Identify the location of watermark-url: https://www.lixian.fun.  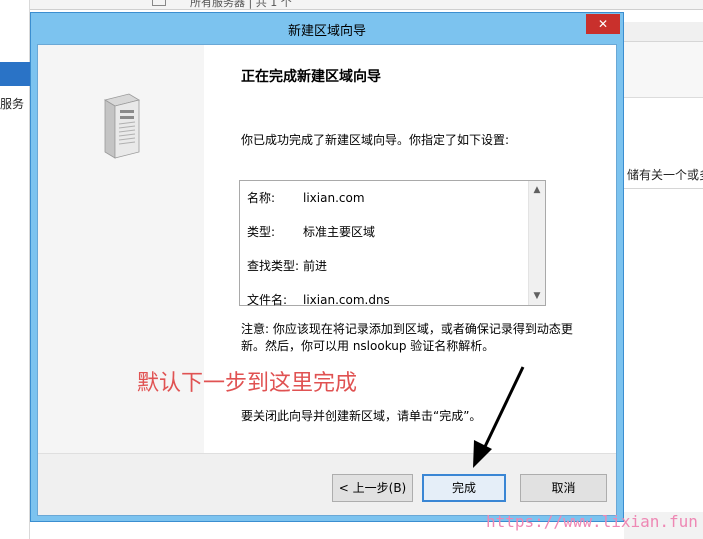
(592, 521).